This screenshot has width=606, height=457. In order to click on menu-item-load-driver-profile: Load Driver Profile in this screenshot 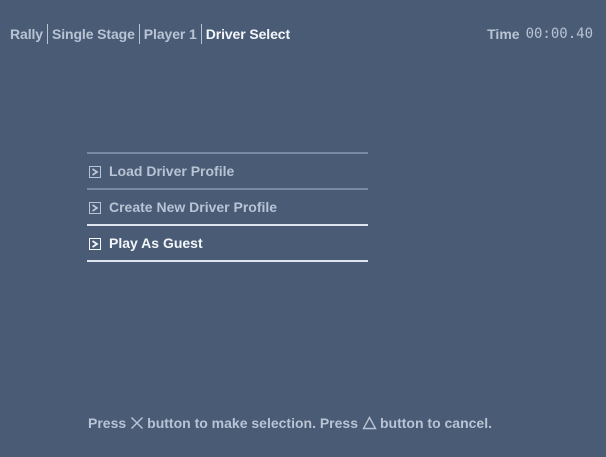, I will do `click(227, 171)`.